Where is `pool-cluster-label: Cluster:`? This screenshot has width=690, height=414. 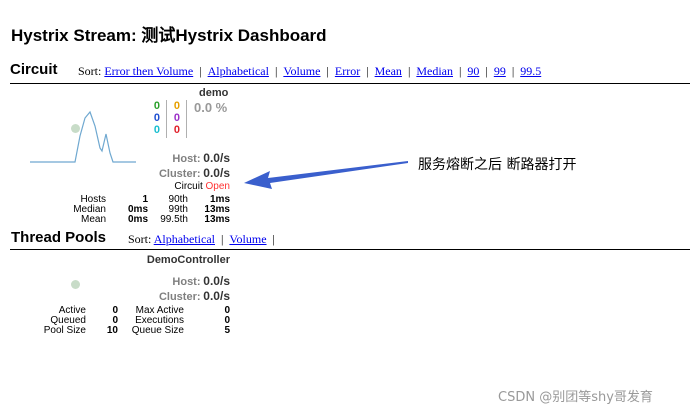 pool-cluster-label: Cluster: is located at coordinates (179, 297).